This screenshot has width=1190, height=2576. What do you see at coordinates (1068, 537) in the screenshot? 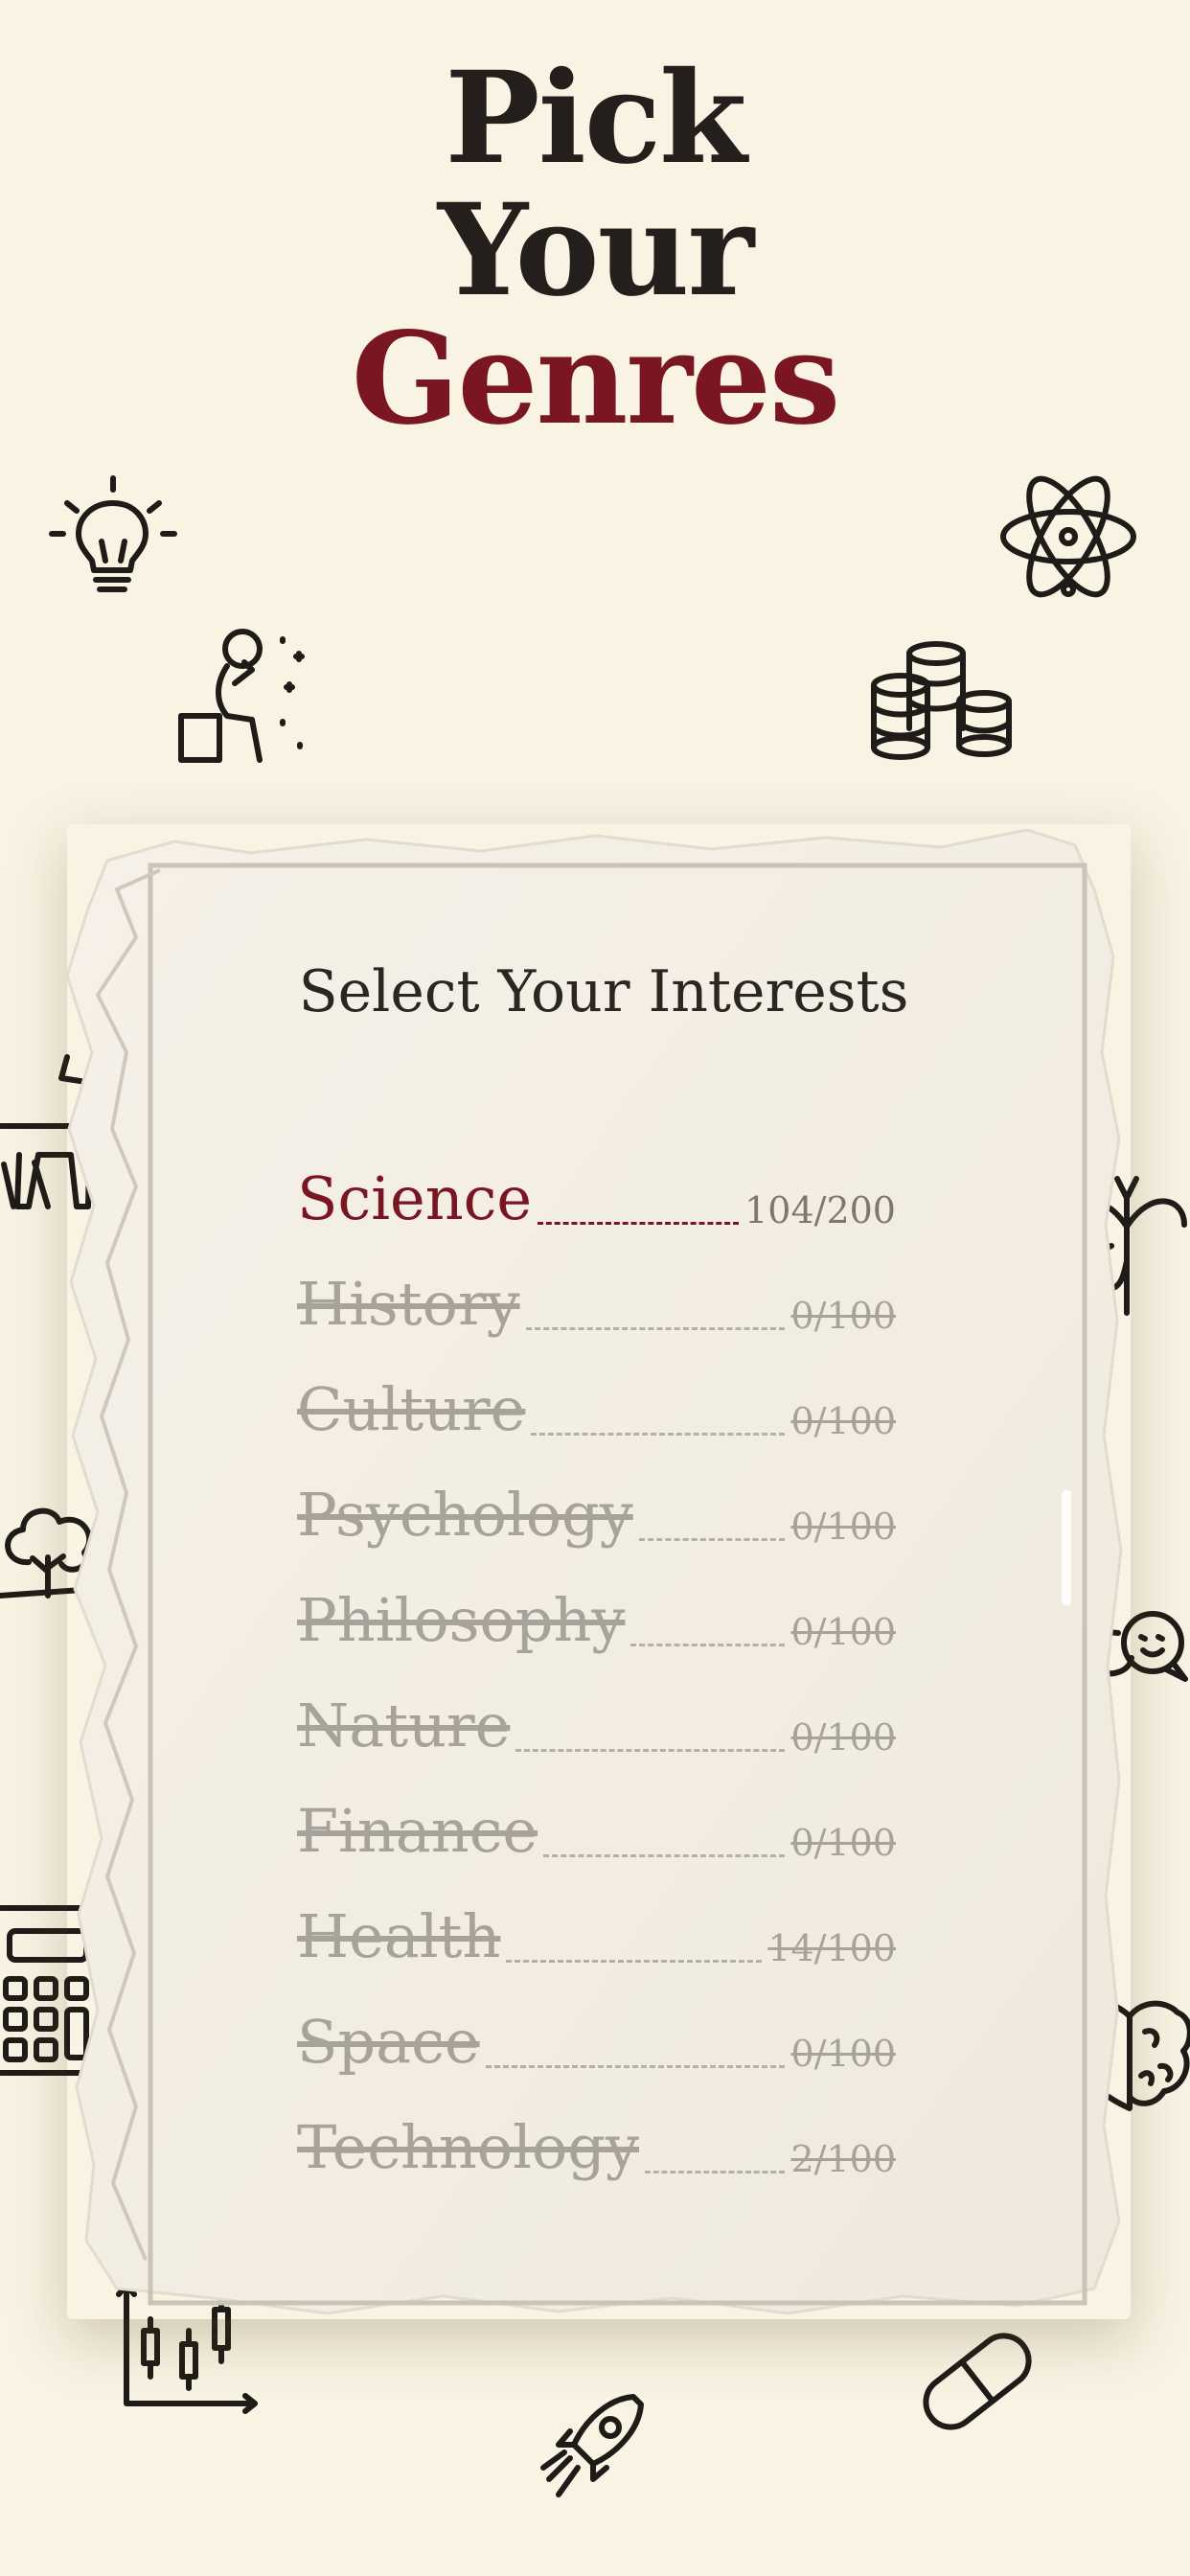
I see `atom-icon` at bounding box center [1068, 537].